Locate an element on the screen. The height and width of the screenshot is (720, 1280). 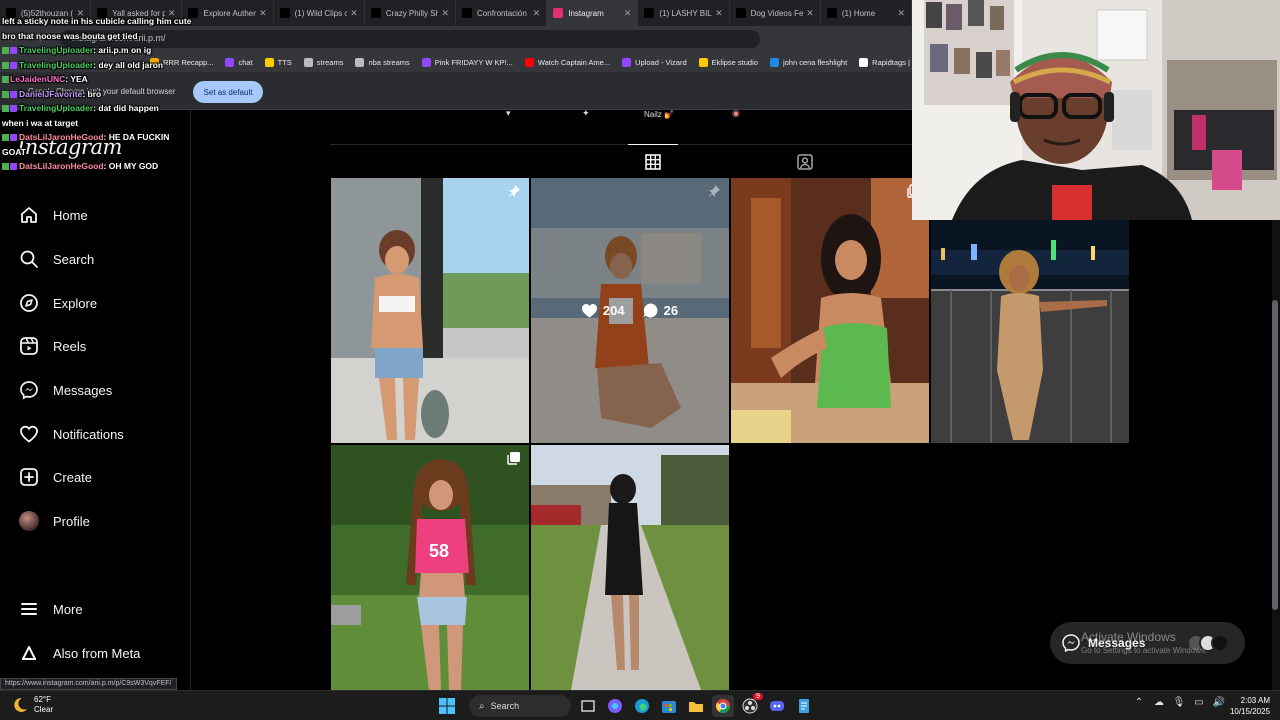
chat-text: HE DA FUCKIN is located at coordinates (139, 137).